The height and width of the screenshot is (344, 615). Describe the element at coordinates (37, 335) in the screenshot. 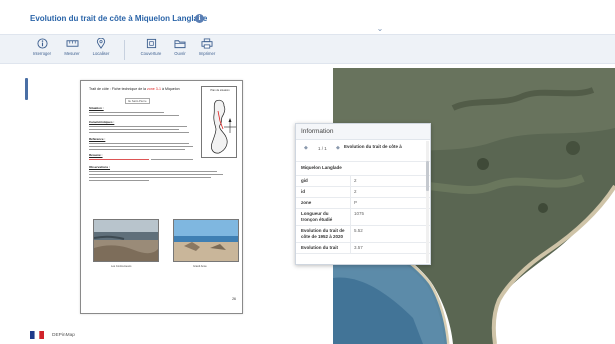

I see `republique-francaise-logo` at that location.